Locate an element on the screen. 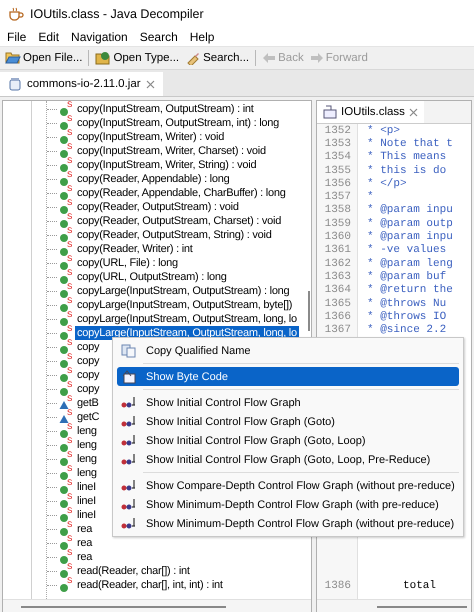  menu-item: Show Minimum-Depth Control Flow Graph (without pre-reduce) is located at coordinates (288, 523).